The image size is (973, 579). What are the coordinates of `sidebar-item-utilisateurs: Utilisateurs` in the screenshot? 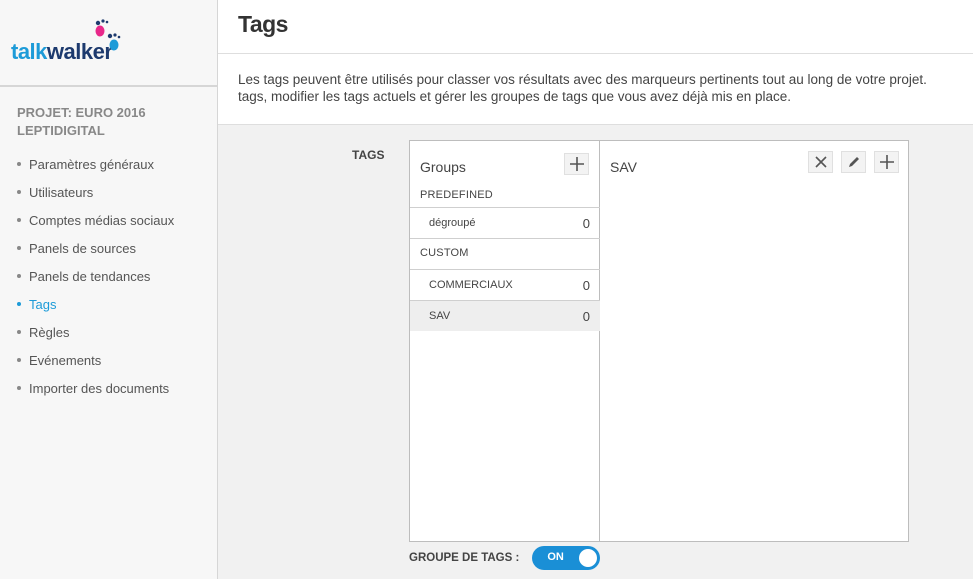 It's located at (95, 192).